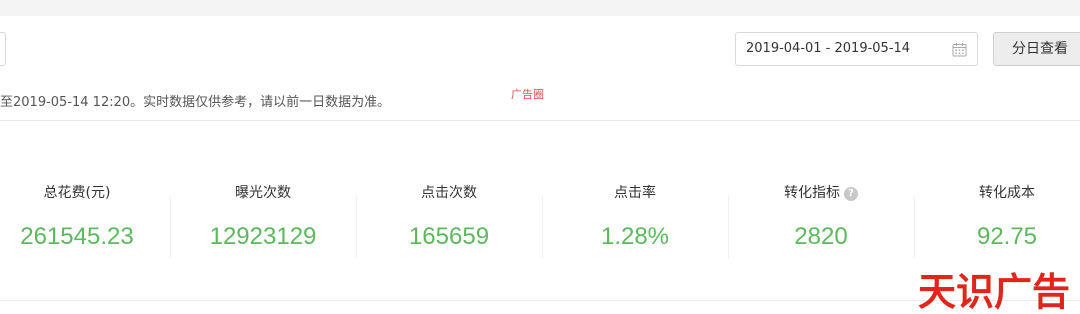  I want to click on daily-view-button: 分日查看, so click(1036, 49).